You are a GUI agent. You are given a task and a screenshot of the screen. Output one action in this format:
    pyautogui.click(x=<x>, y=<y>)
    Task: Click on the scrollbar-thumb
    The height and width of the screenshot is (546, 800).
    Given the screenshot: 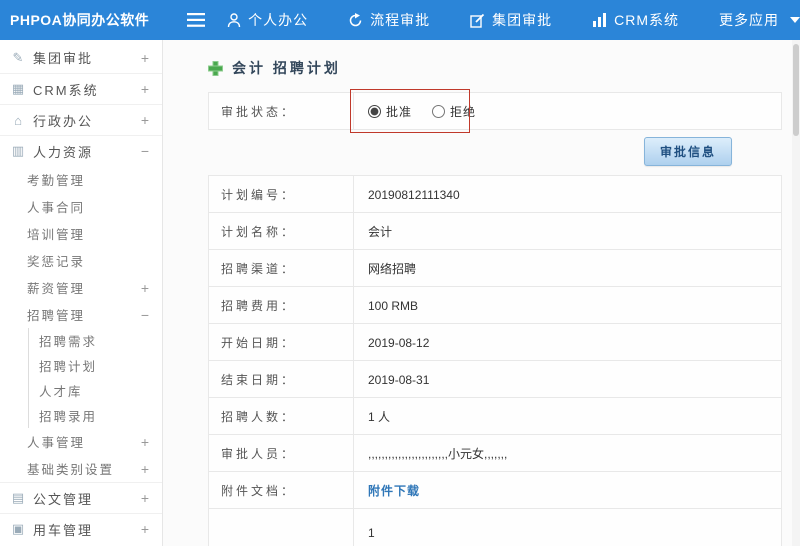 What is the action you would take?
    pyautogui.click(x=796, y=90)
    